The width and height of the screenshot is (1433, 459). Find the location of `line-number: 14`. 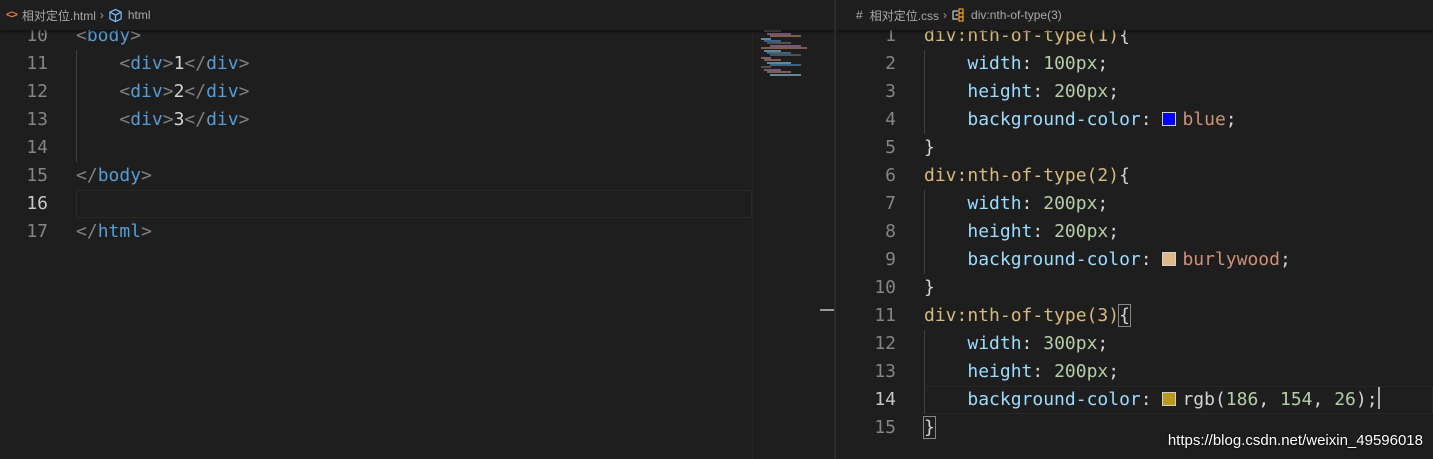

line-number: 14 is located at coordinates (885, 399).